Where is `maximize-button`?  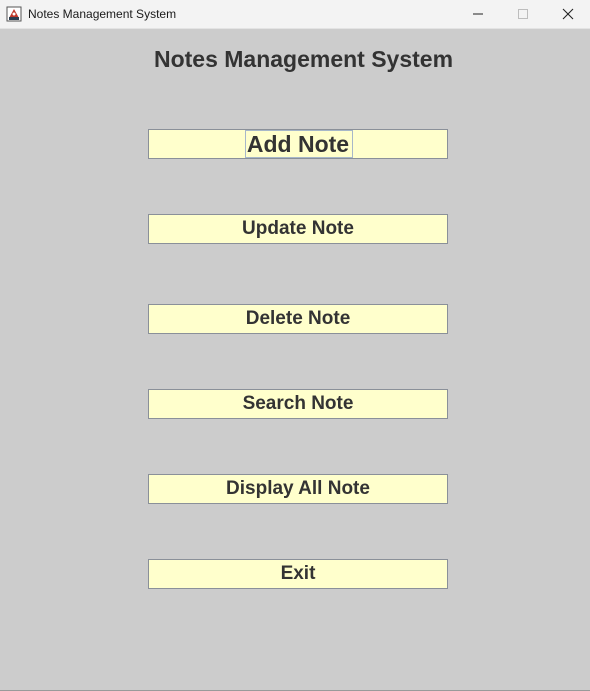 maximize-button is located at coordinates (523, 14).